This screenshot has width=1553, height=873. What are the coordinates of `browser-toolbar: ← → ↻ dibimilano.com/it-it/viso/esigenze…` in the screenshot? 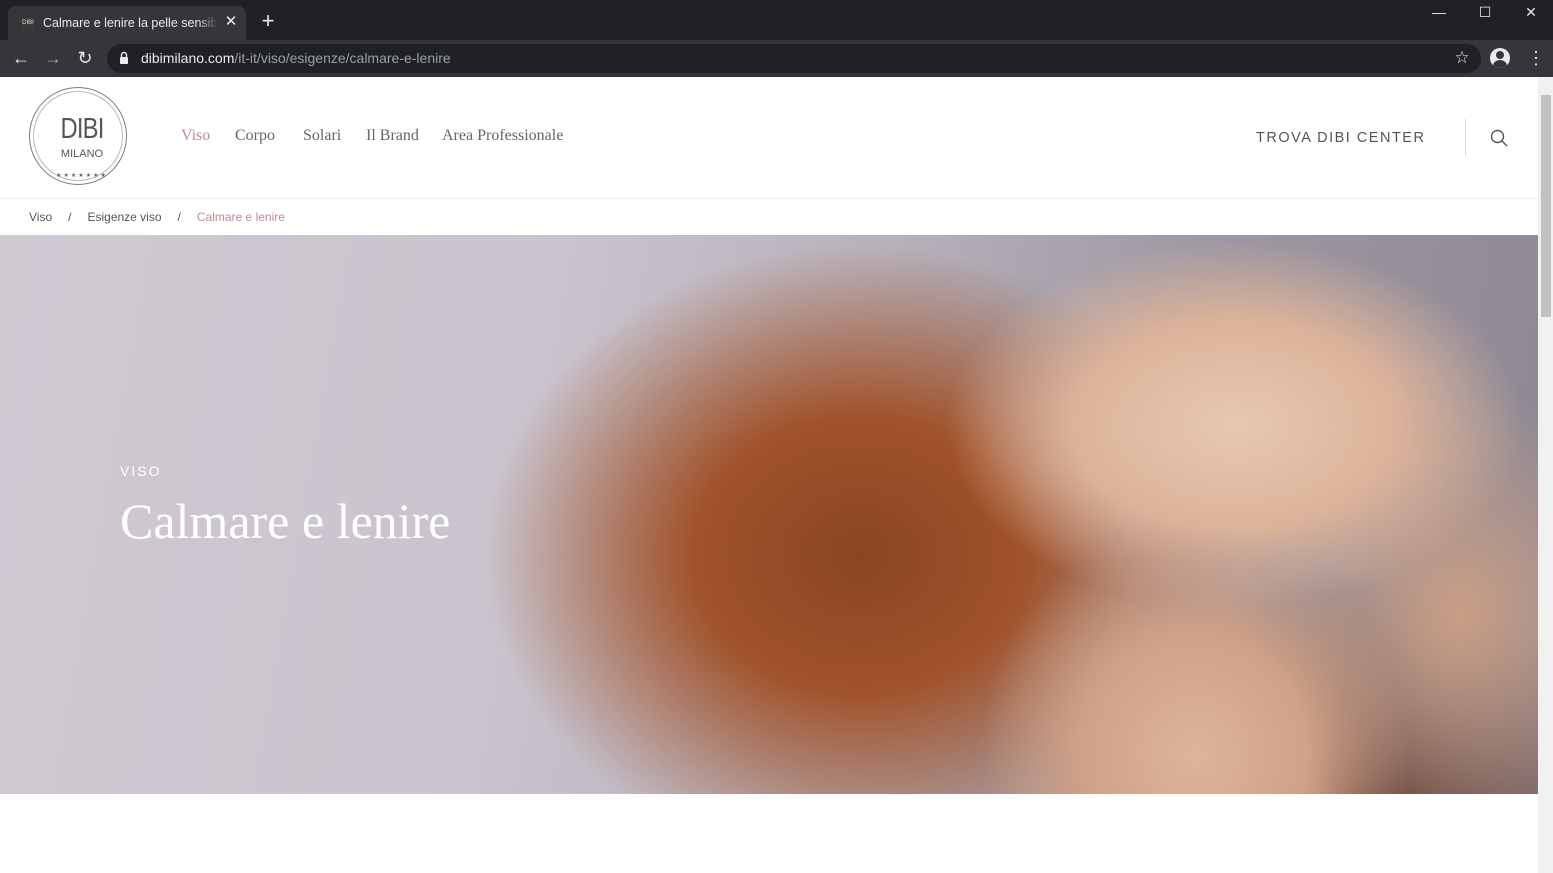 It's located at (776, 58).